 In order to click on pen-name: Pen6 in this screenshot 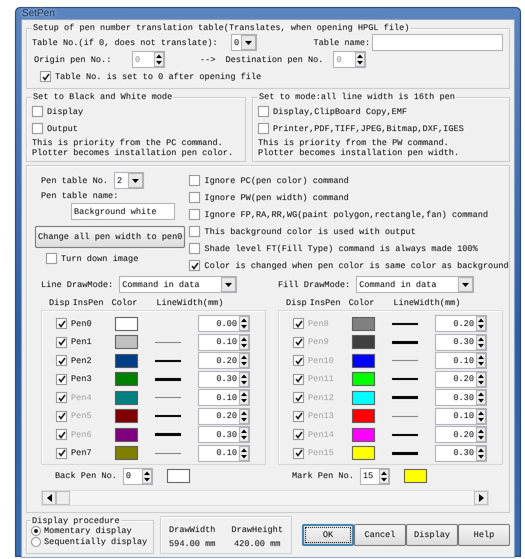, I will do `click(82, 435)`.